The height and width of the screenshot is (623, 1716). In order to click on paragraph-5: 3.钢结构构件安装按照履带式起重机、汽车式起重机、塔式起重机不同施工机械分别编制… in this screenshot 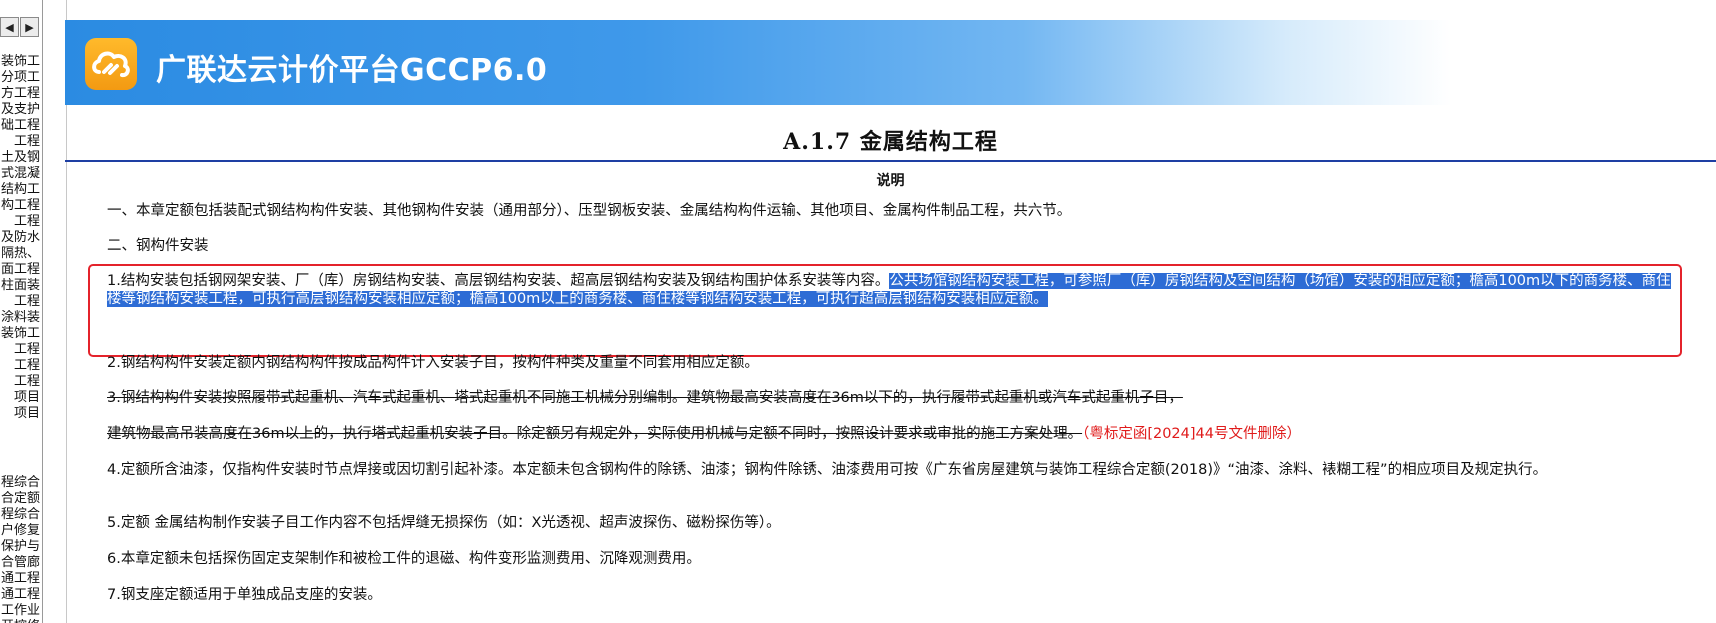, I will do `click(645, 398)`.